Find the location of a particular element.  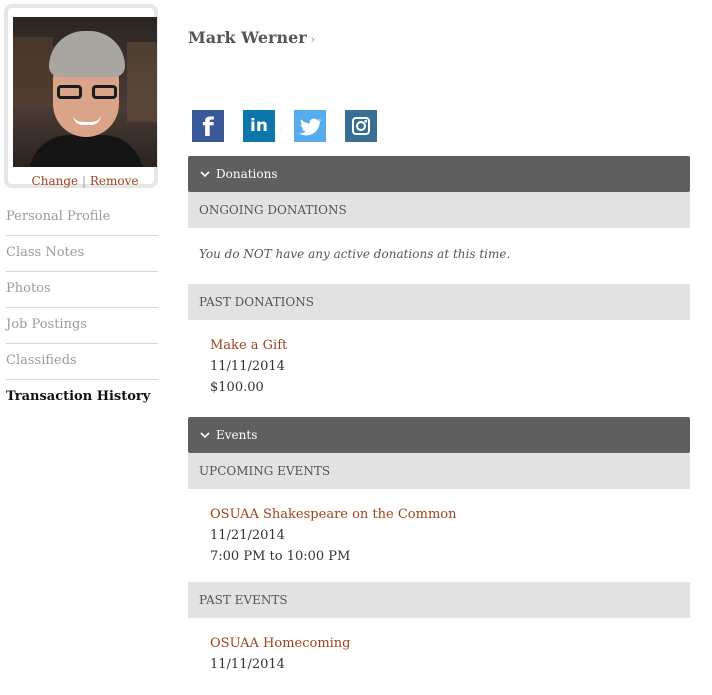

avatar is located at coordinates (85, 92).